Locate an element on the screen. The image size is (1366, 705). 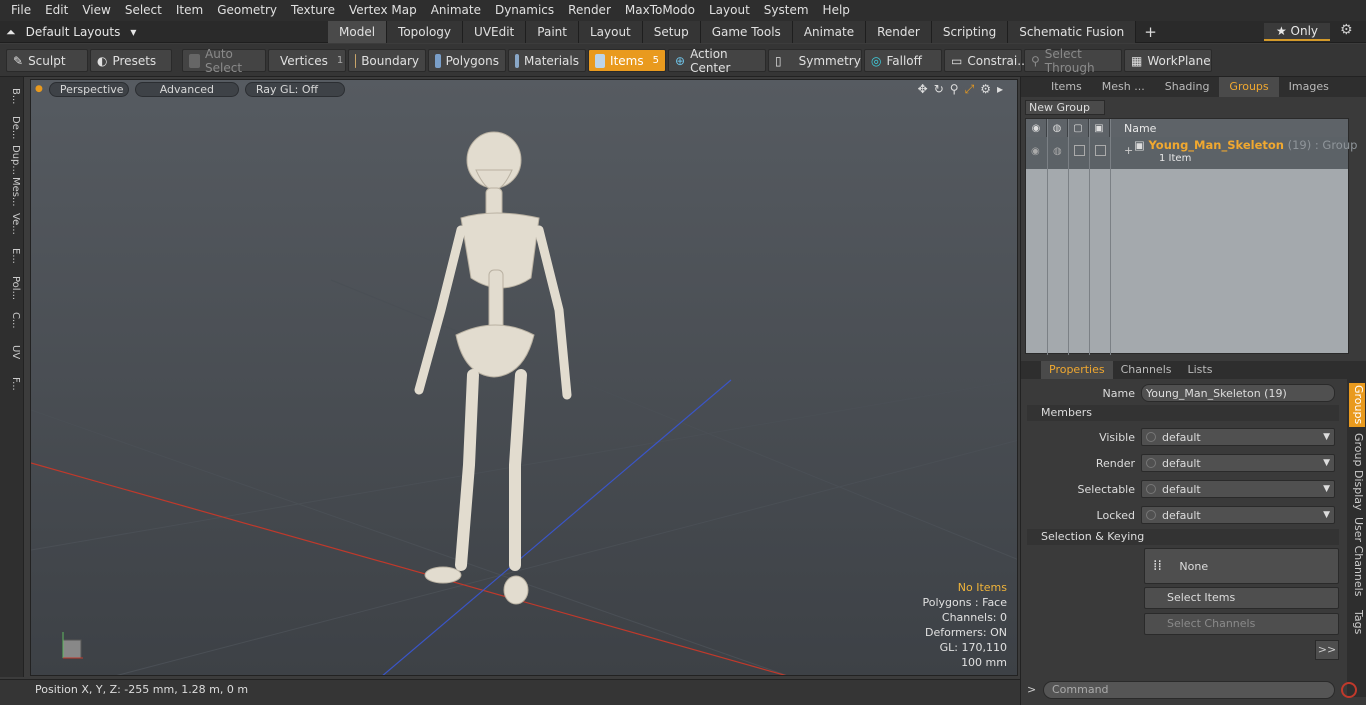
row-eye-icon: ◉ is located at coordinates (1035, 151).